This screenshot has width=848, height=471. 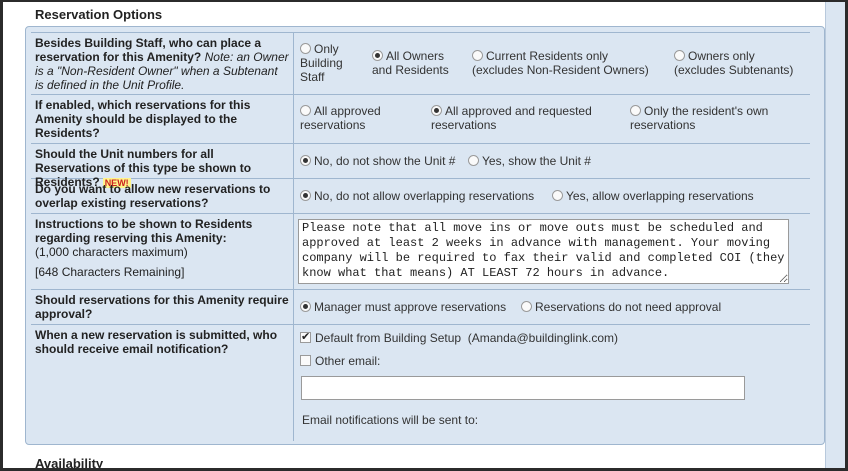 I want to click on radio-manager-approve: Manager must approve reservations, so click(x=403, y=307).